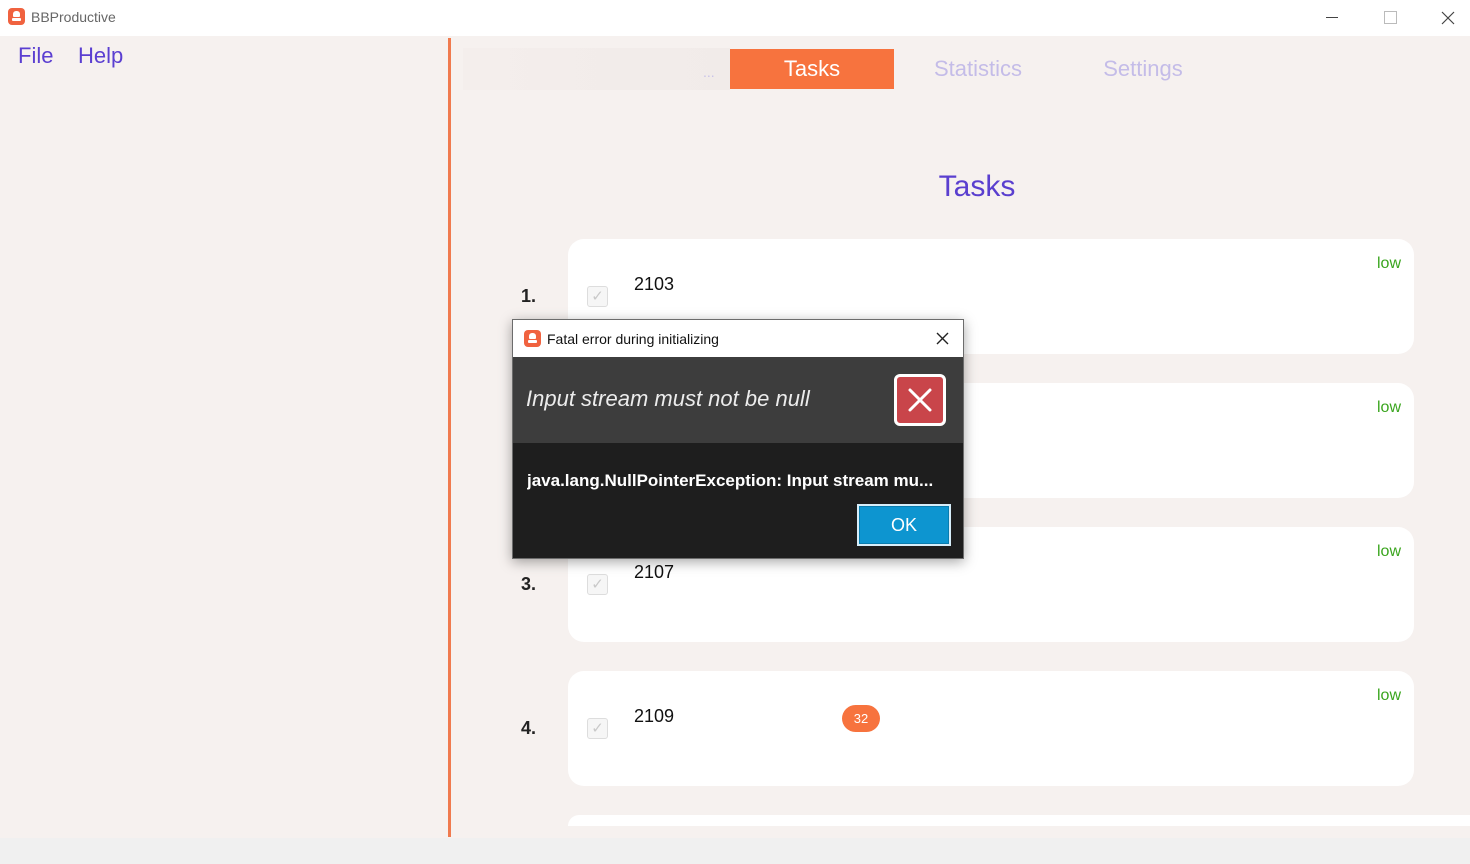  Describe the element at coordinates (529, 728) in the screenshot. I see `task-index: 4.` at that location.